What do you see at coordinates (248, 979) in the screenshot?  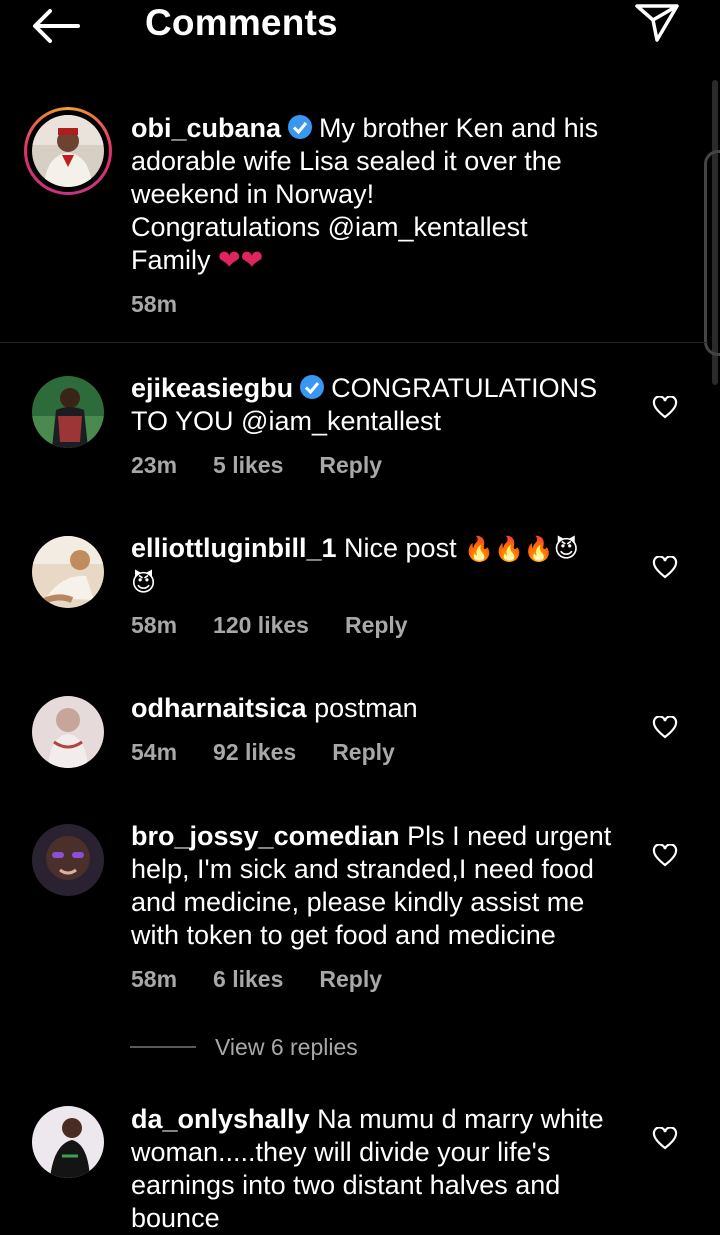 I see `comment-likes: 6 likes` at bounding box center [248, 979].